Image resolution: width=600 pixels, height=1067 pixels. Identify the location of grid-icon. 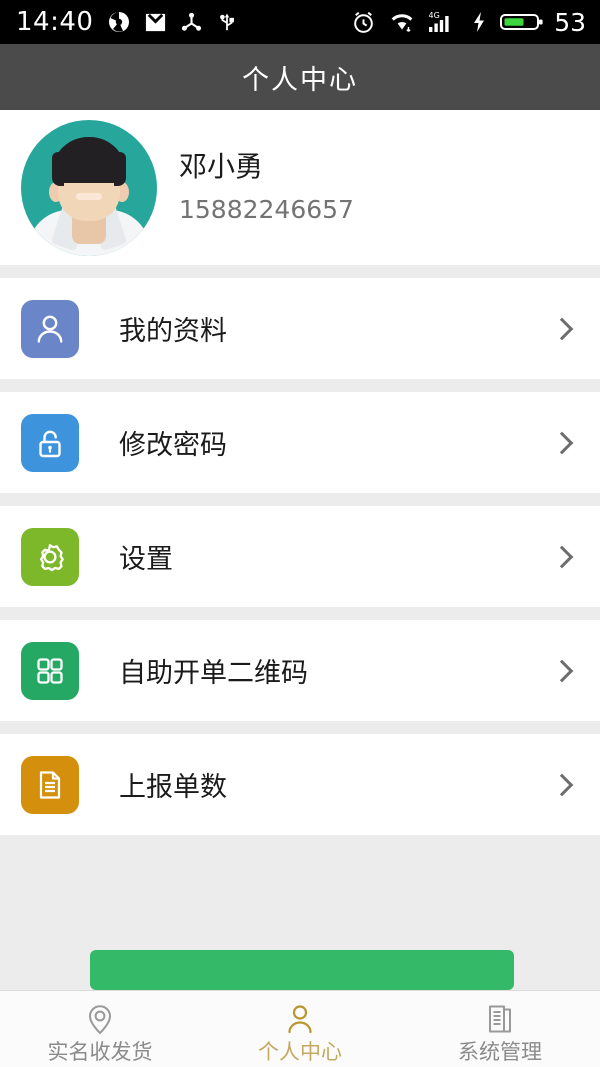
(50, 670).